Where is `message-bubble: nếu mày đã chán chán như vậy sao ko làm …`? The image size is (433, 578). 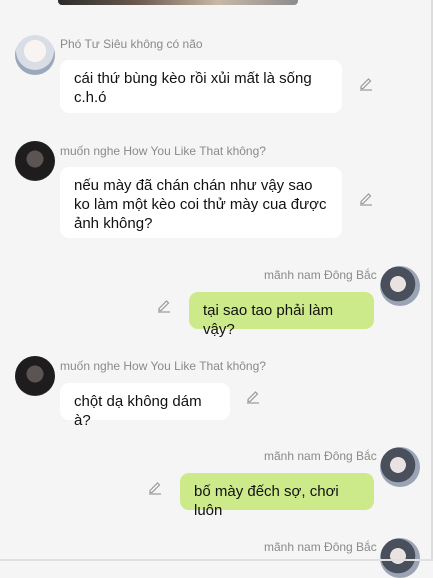 message-bubble: nếu mày đã chán chán như vậy sao ko làm … is located at coordinates (201, 202).